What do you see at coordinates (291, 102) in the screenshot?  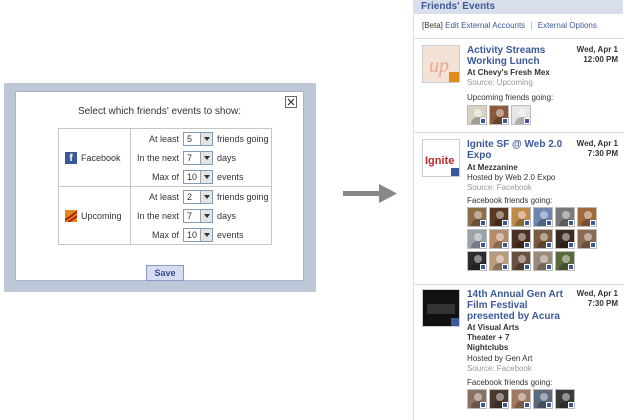 I see `close-icon` at bounding box center [291, 102].